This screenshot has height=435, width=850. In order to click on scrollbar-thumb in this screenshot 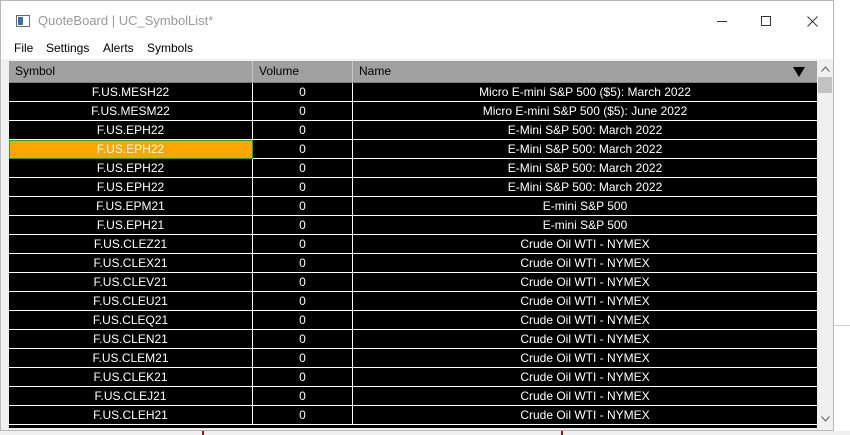, I will do `click(825, 85)`.